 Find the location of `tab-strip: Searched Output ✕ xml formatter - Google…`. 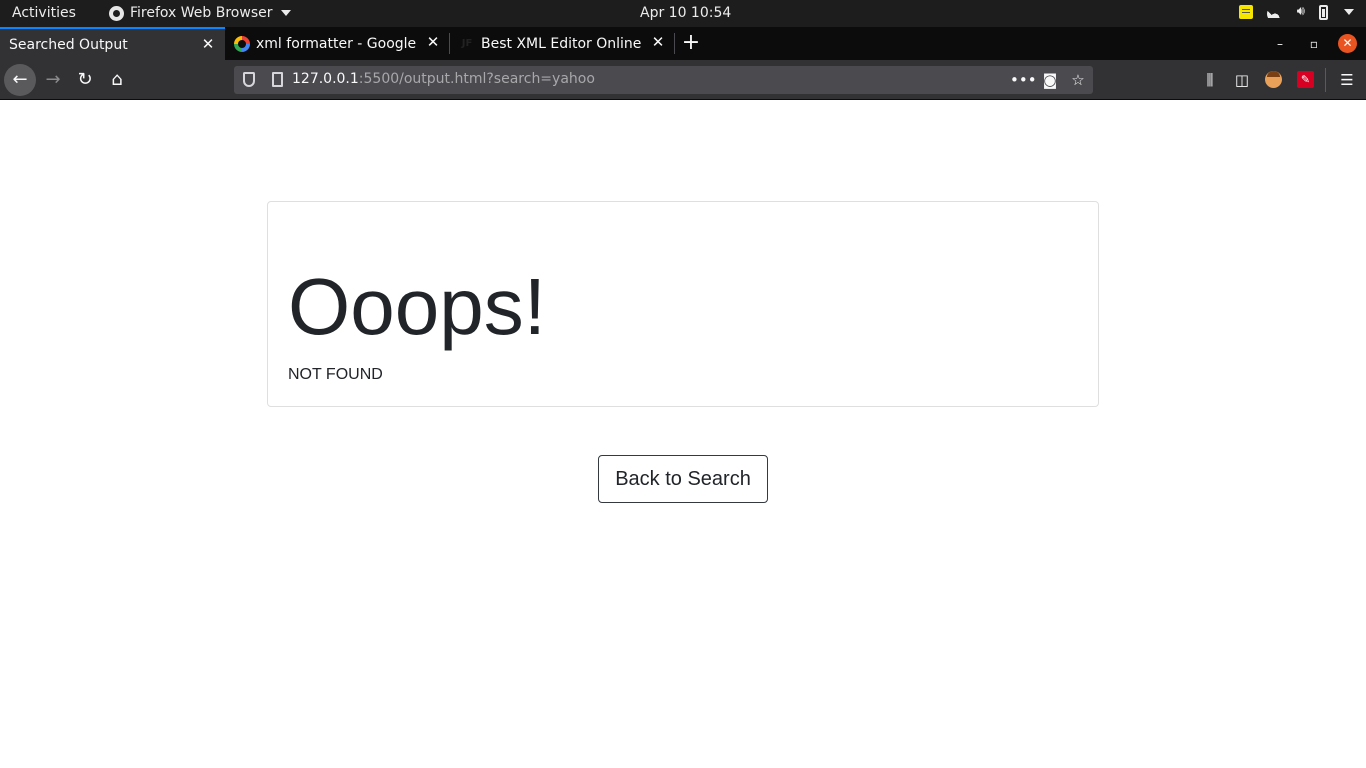

tab-strip: Searched Output ✕ xml formatter - Google… is located at coordinates (683, 43).